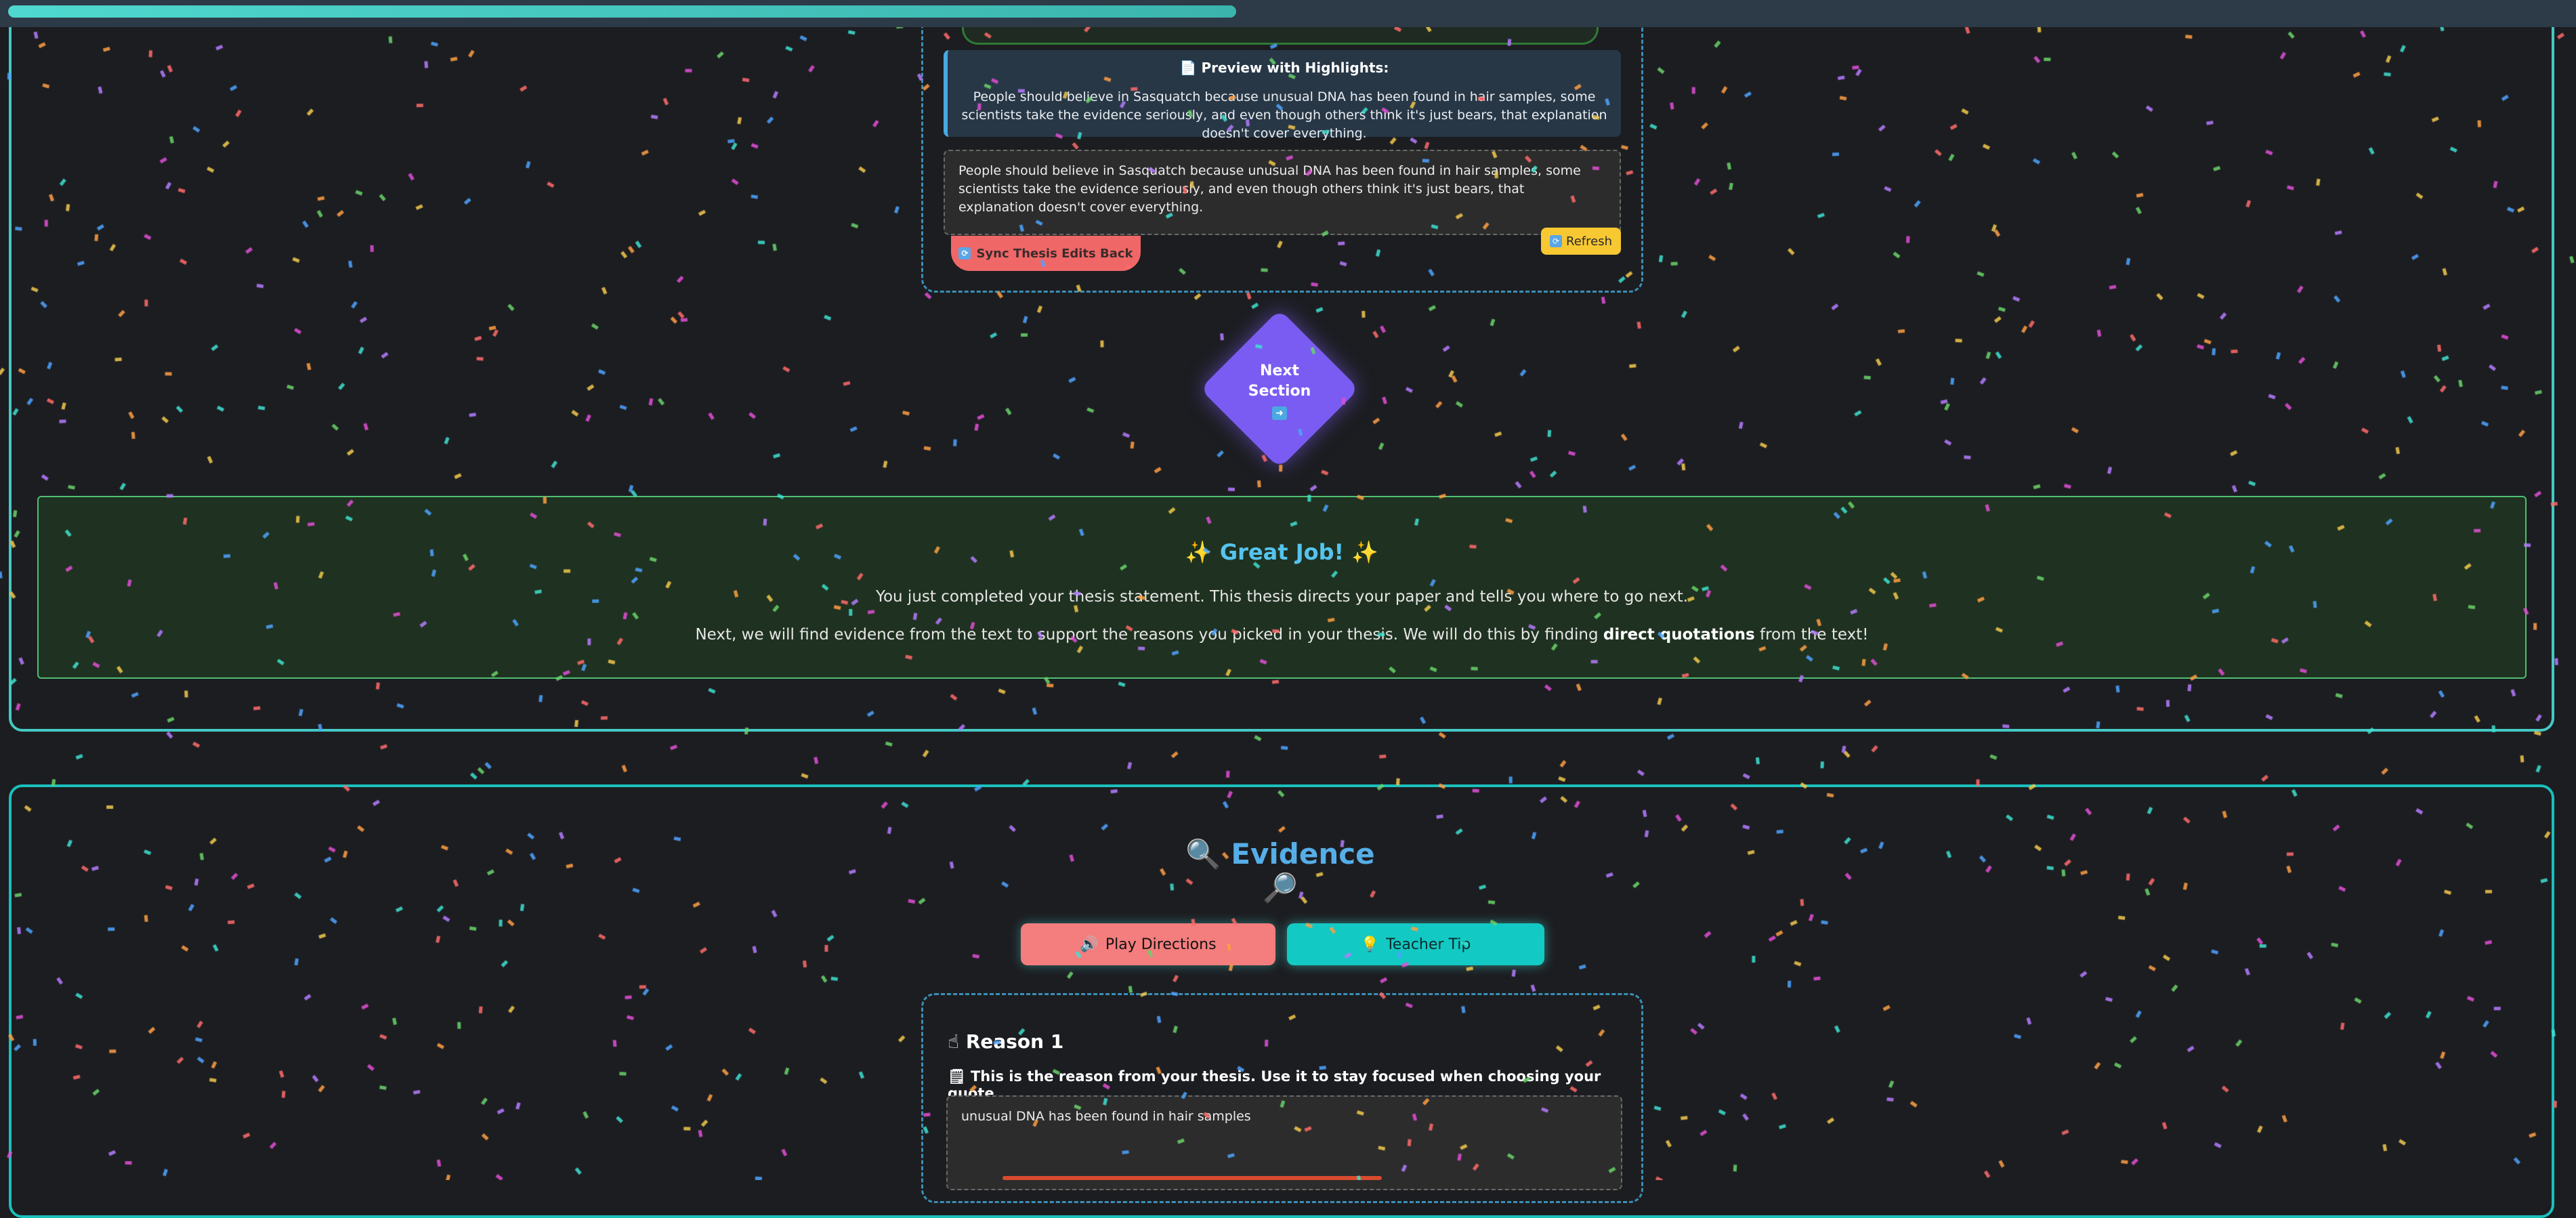  Describe the element at coordinates (1581, 241) in the screenshot. I see `refresh-button: ⟳ Refresh` at that location.